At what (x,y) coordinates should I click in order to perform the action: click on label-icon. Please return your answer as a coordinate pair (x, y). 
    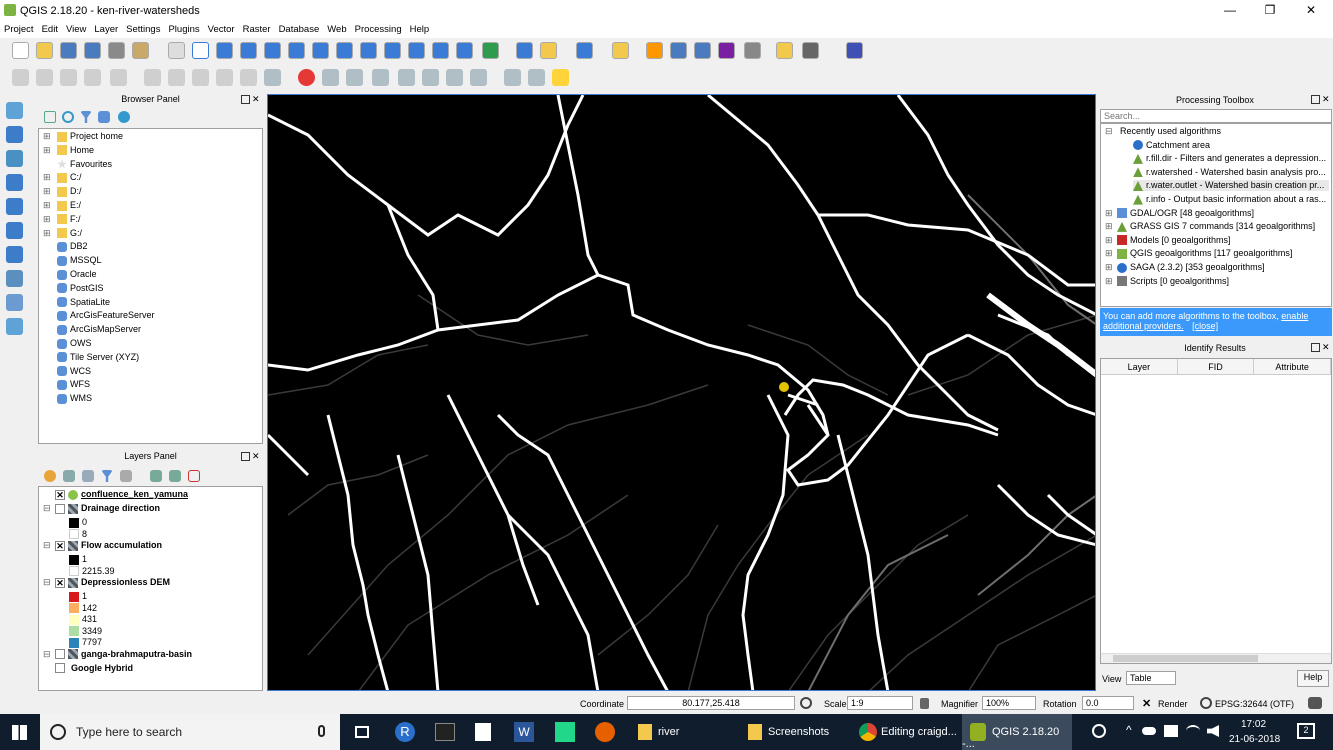
    Looking at the image, I should click on (272, 77).